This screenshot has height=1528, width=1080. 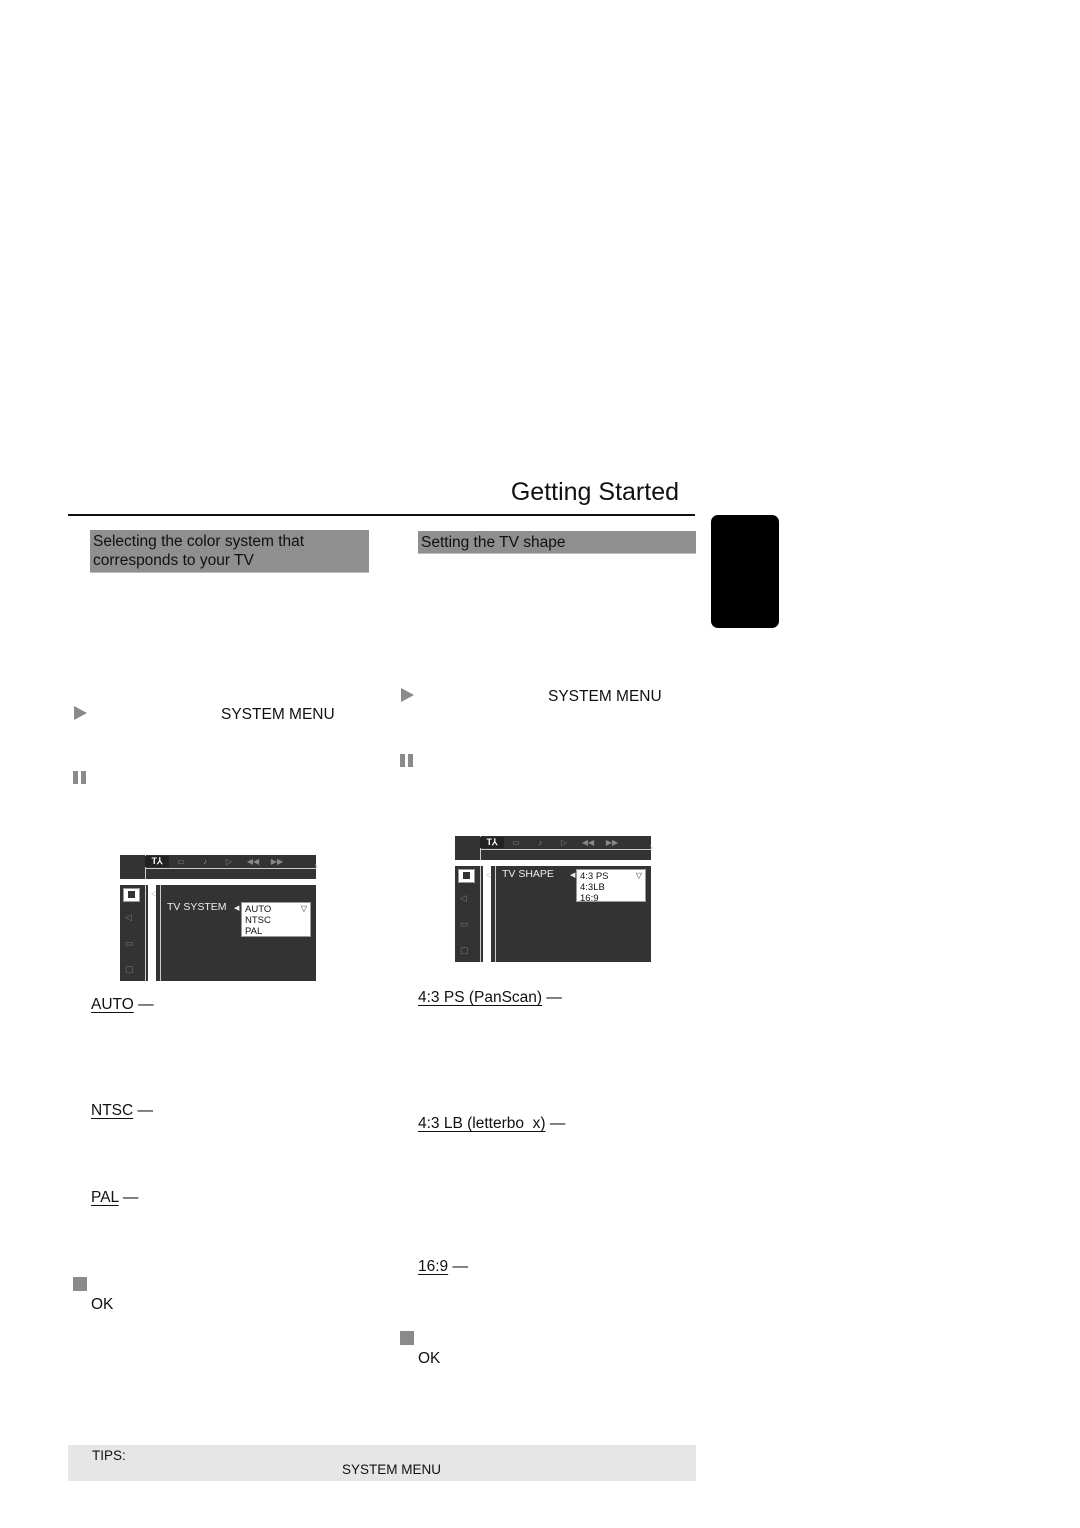 What do you see at coordinates (276, 931) in the screenshot?
I see `option-pal: PAL` at bounding box center [276, 931].